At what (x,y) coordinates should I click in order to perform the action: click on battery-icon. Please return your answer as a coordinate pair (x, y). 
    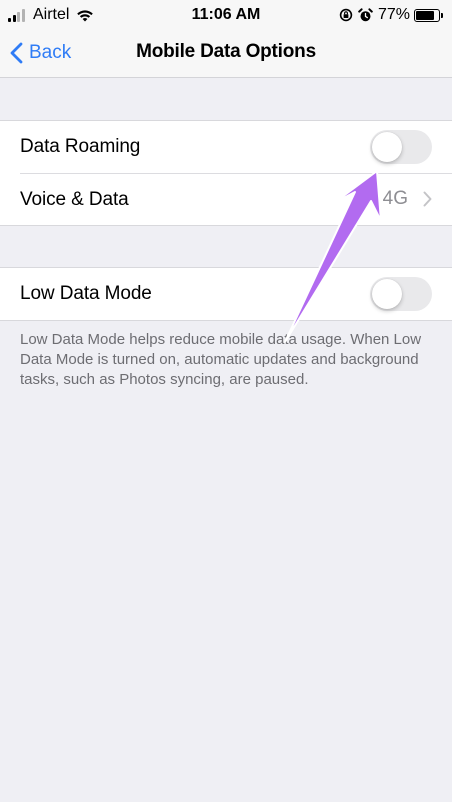
    Looking at the image, I should click on (428, 15).